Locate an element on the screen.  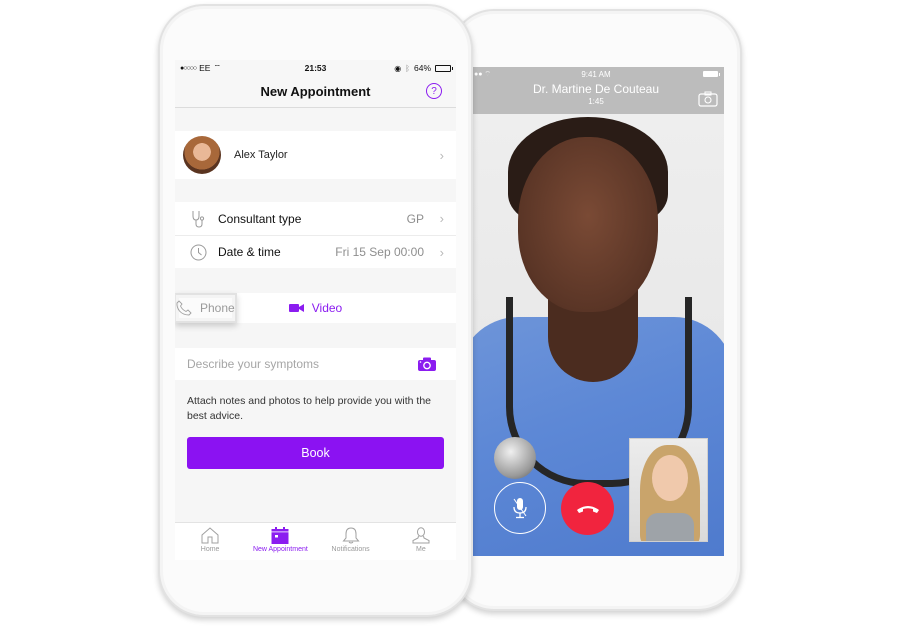
bell-icon is located at coordinates (351, 535).